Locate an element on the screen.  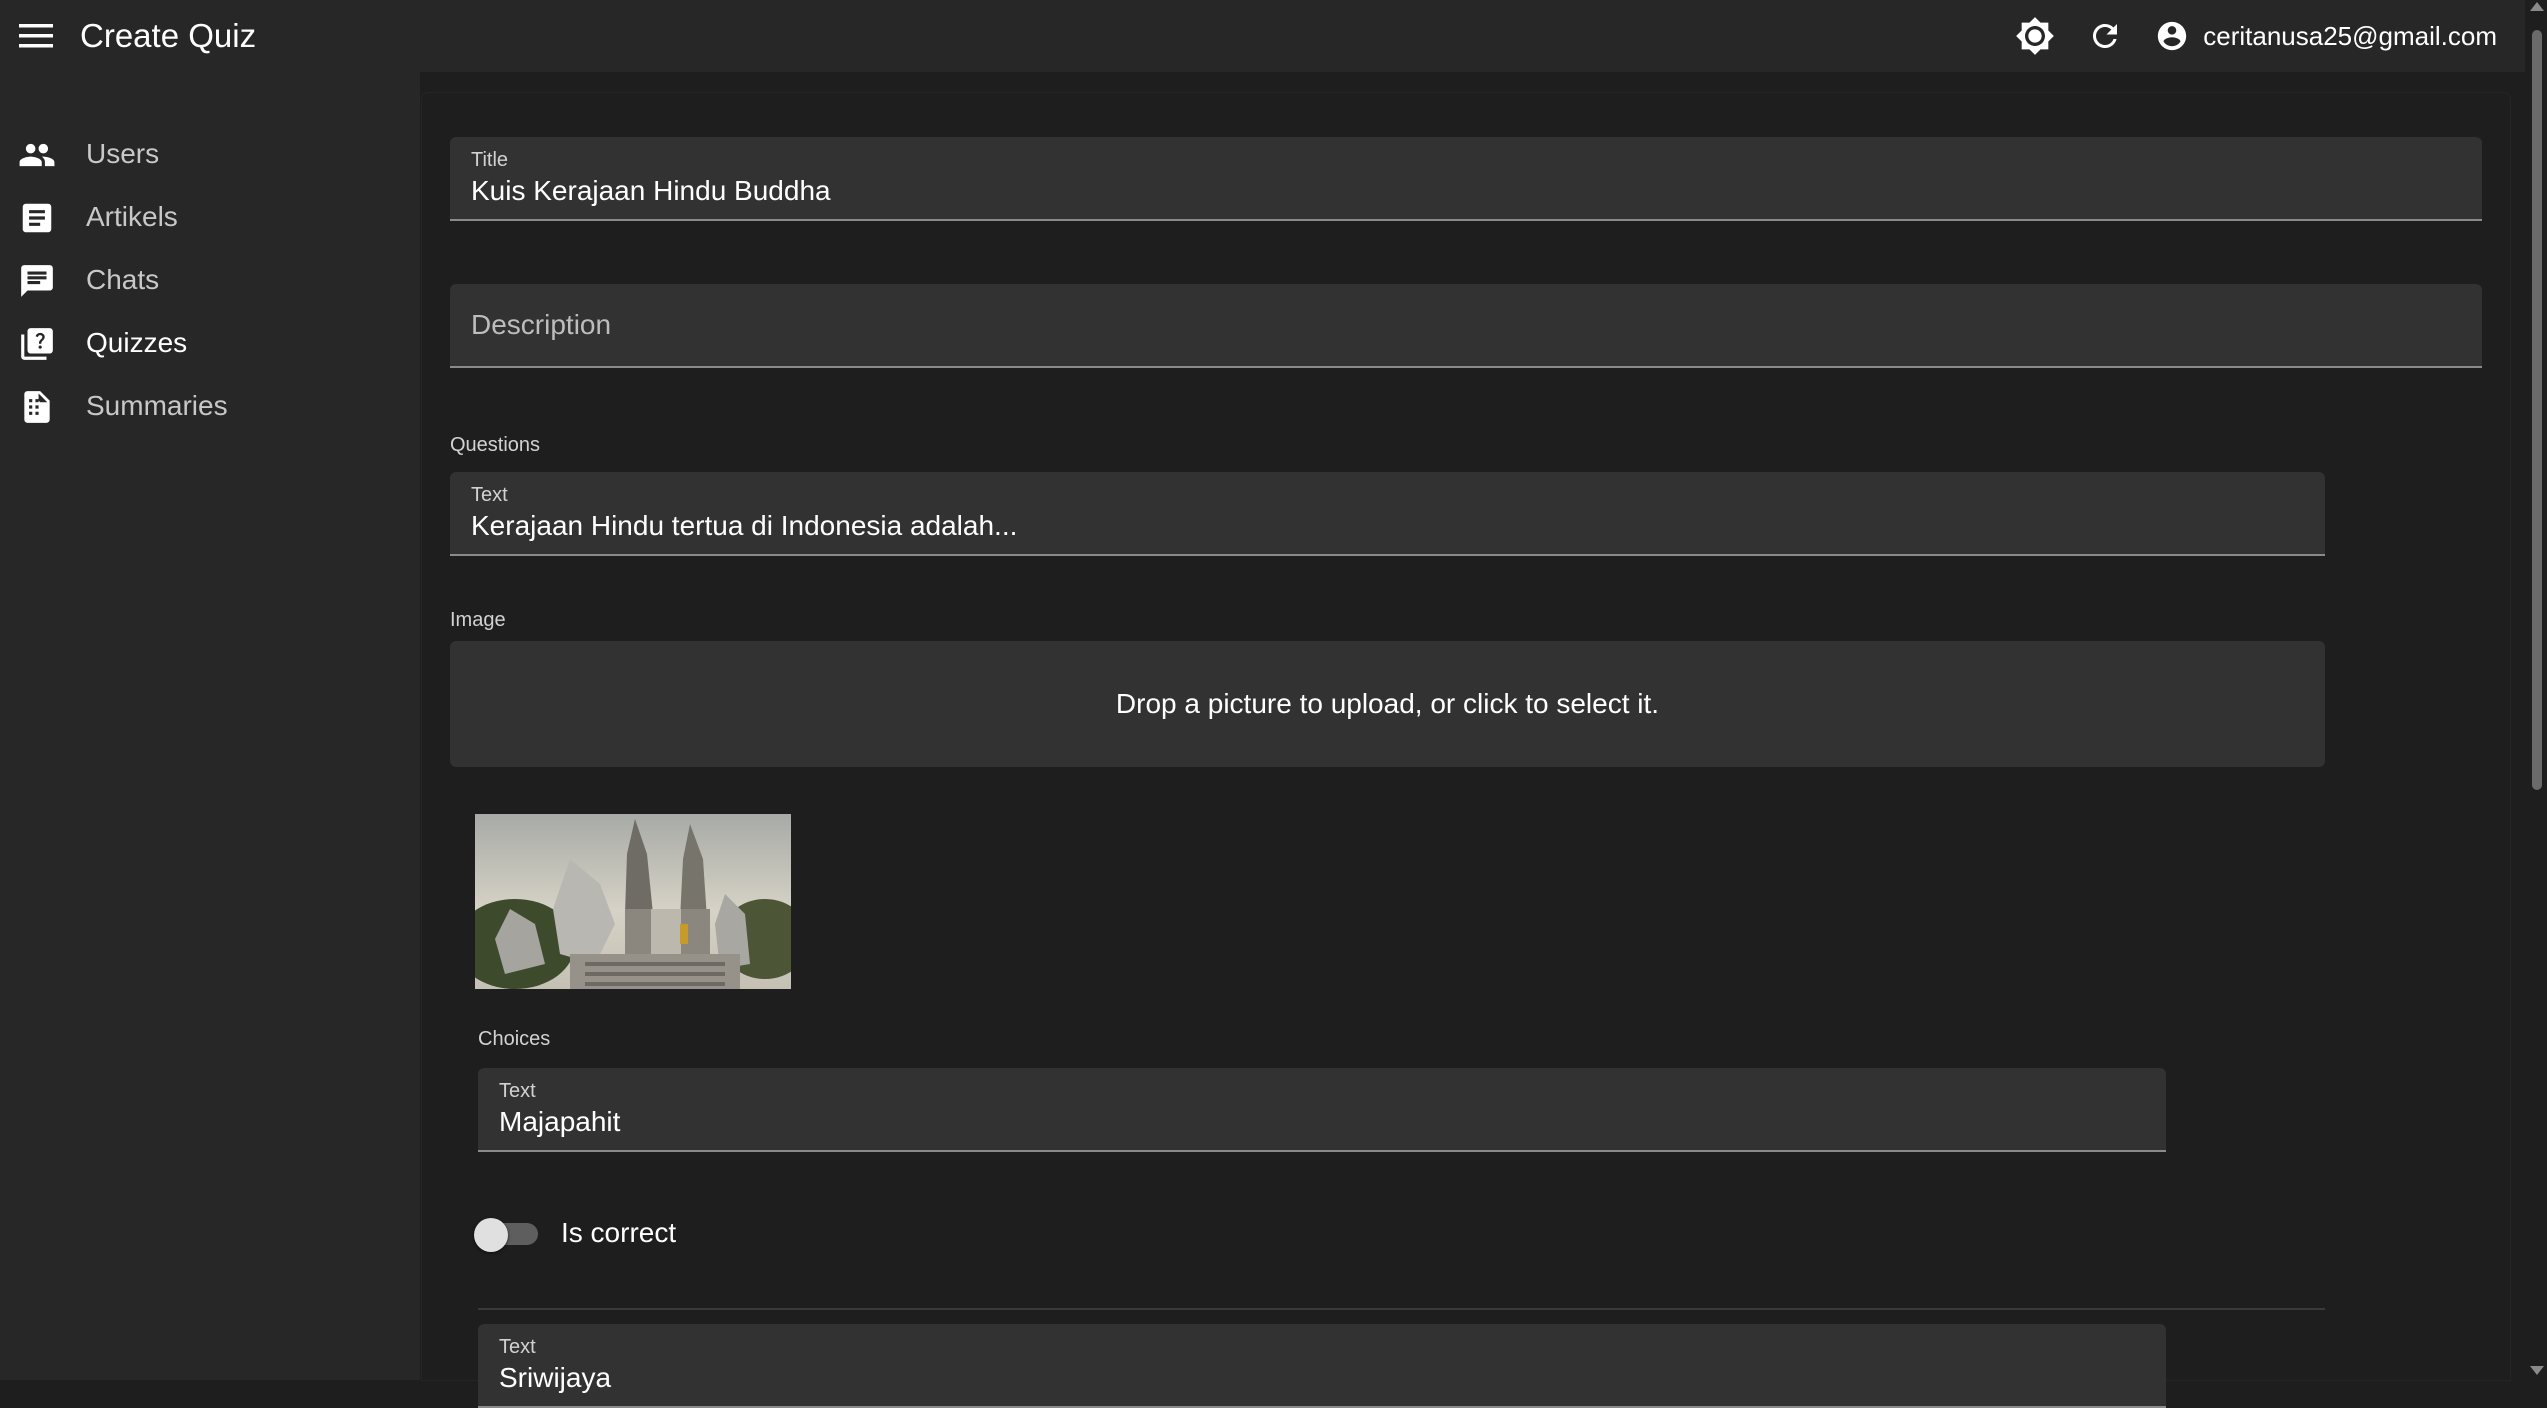
question-image-thumbnail is located at coordinates (633, 901).